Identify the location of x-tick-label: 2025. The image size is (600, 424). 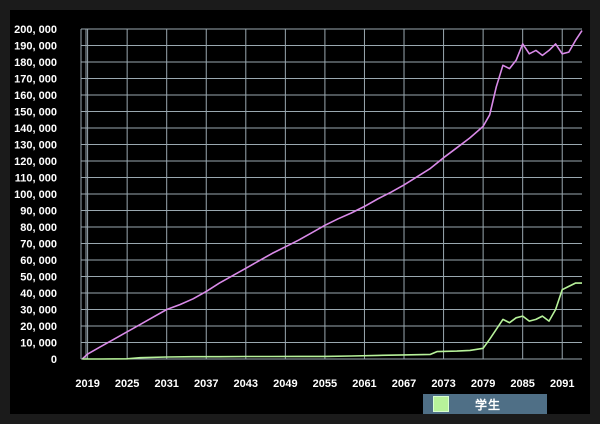
(127, 384).